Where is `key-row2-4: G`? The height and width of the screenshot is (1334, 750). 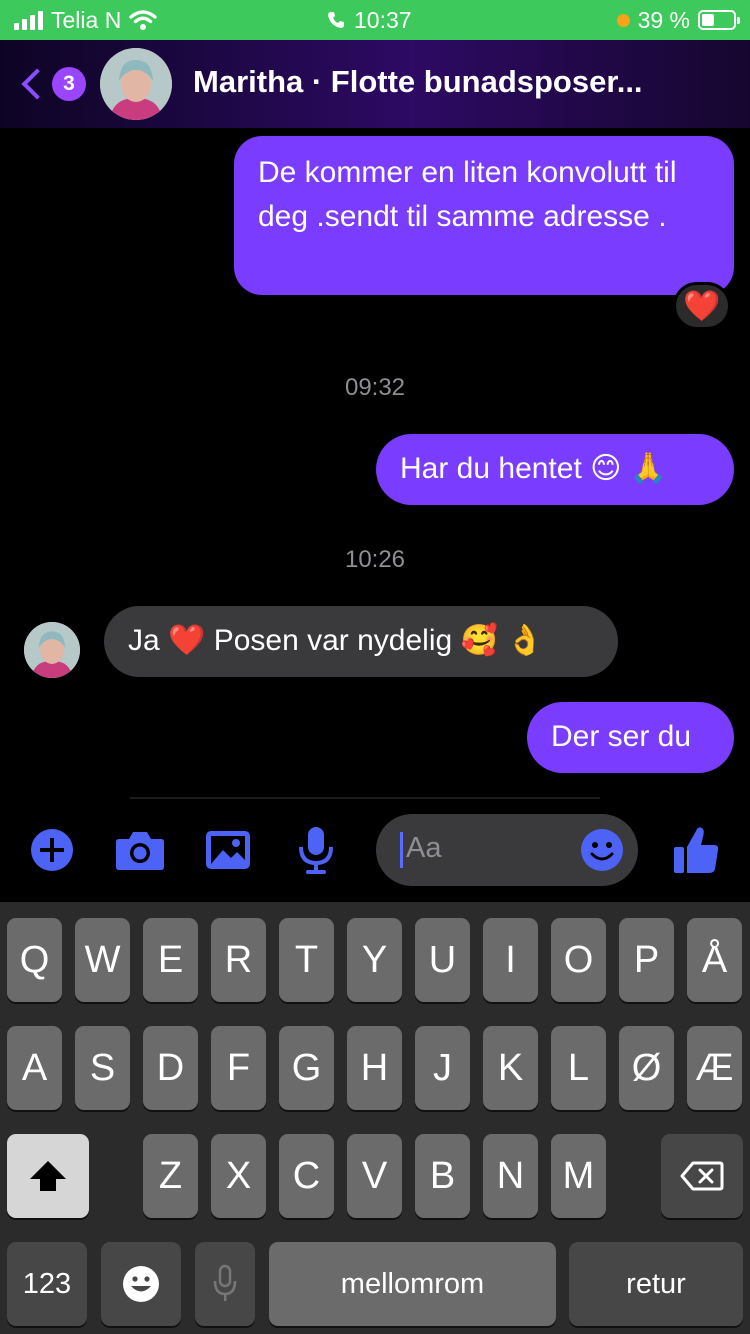 key-row2-4: G is located at coordinates (306, 1068).